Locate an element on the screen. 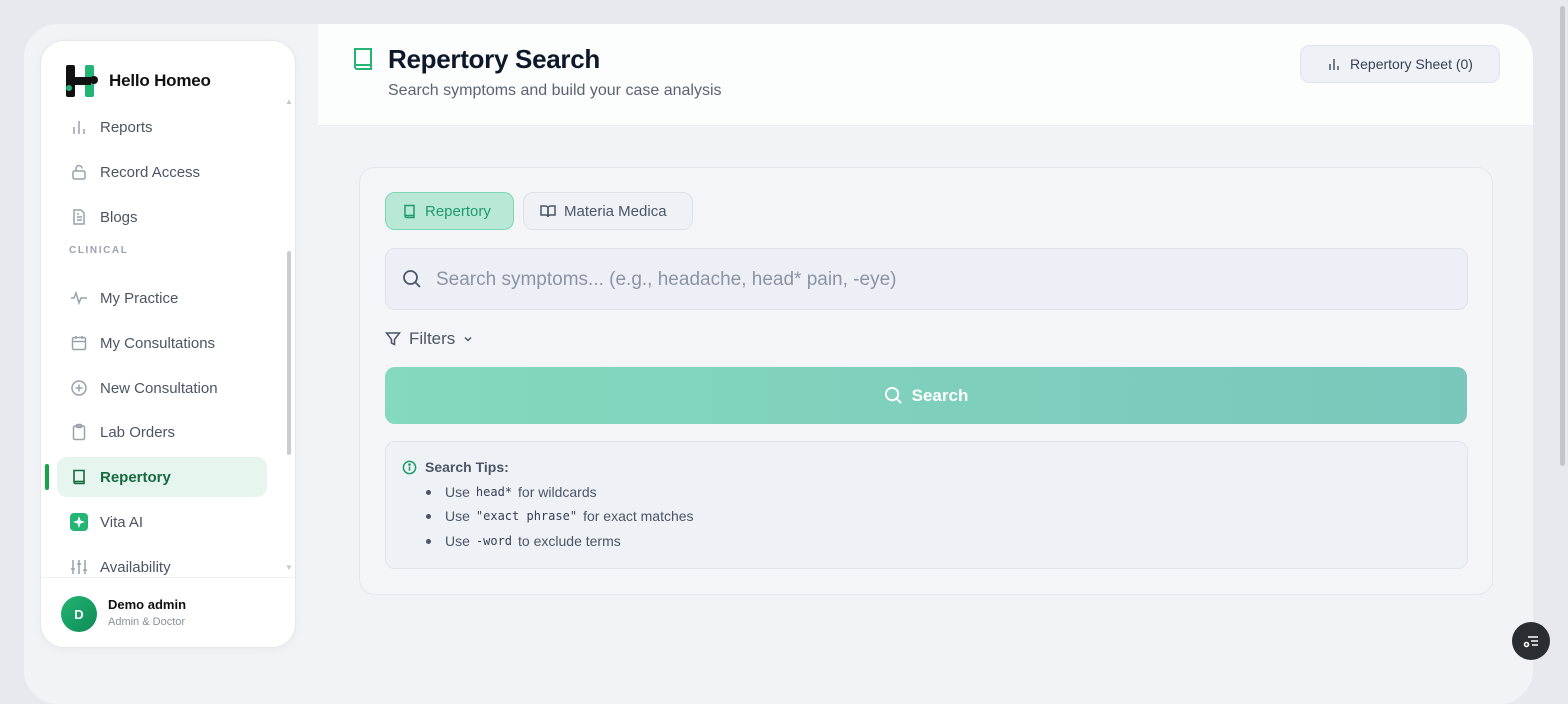  sidebar-item-my-practice: My Practice is located at coordinates (162, 298).